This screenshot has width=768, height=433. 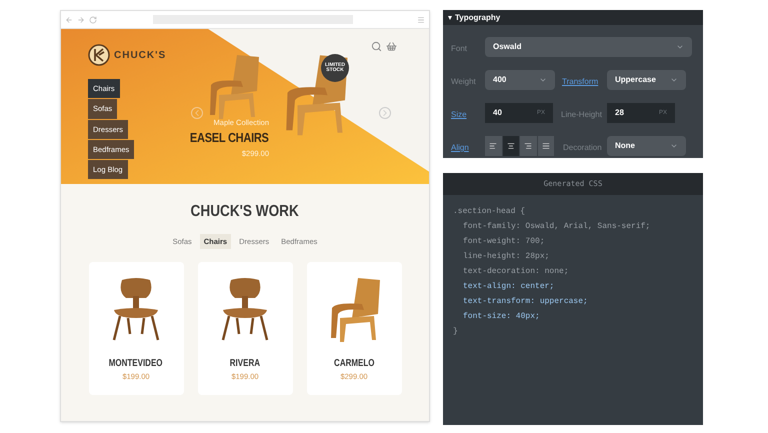 I want to click on reload-icon, so click(x=93, y=20).